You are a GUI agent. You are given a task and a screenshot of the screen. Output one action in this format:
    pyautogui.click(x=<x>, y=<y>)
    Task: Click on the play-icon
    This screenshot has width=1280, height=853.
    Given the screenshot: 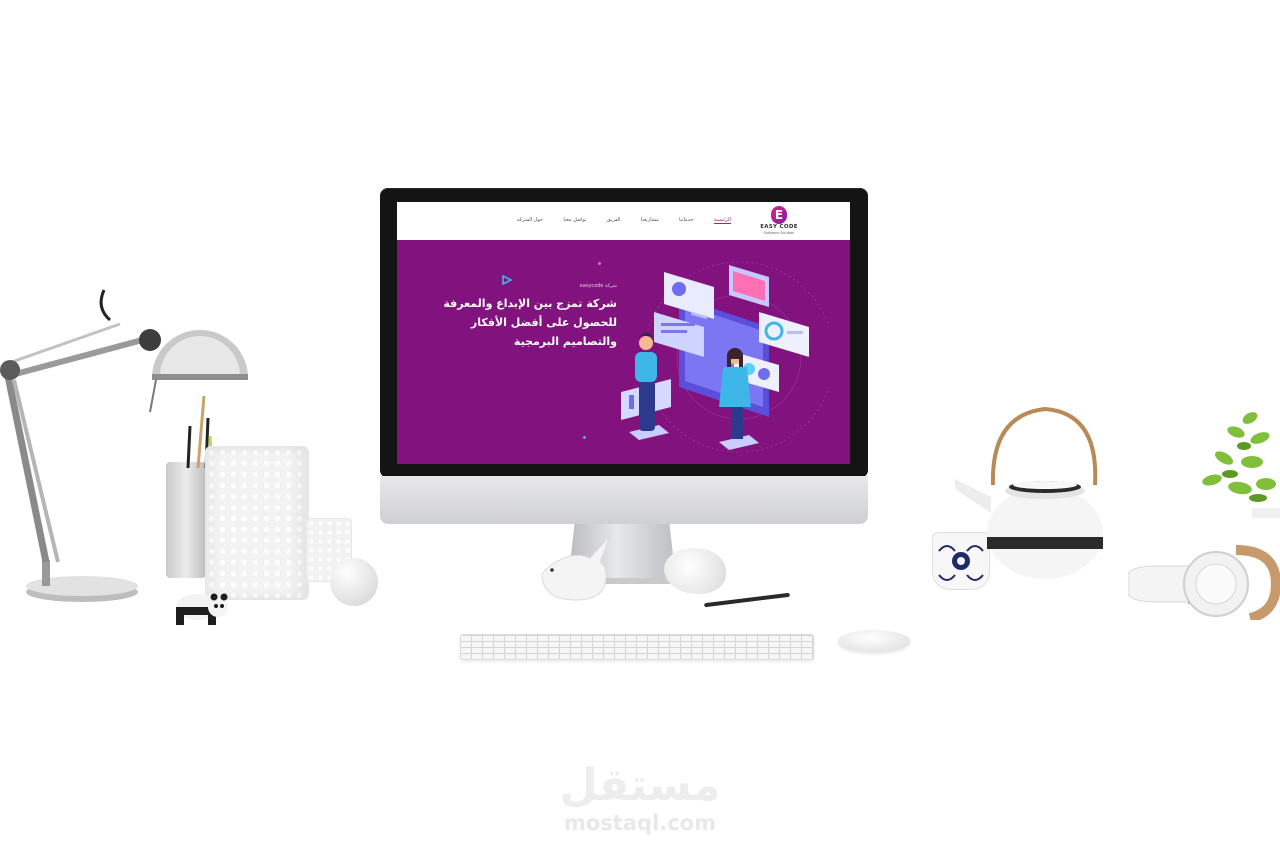 What is the action you would take?
    pyautogui.click(x=507, y=280)
    